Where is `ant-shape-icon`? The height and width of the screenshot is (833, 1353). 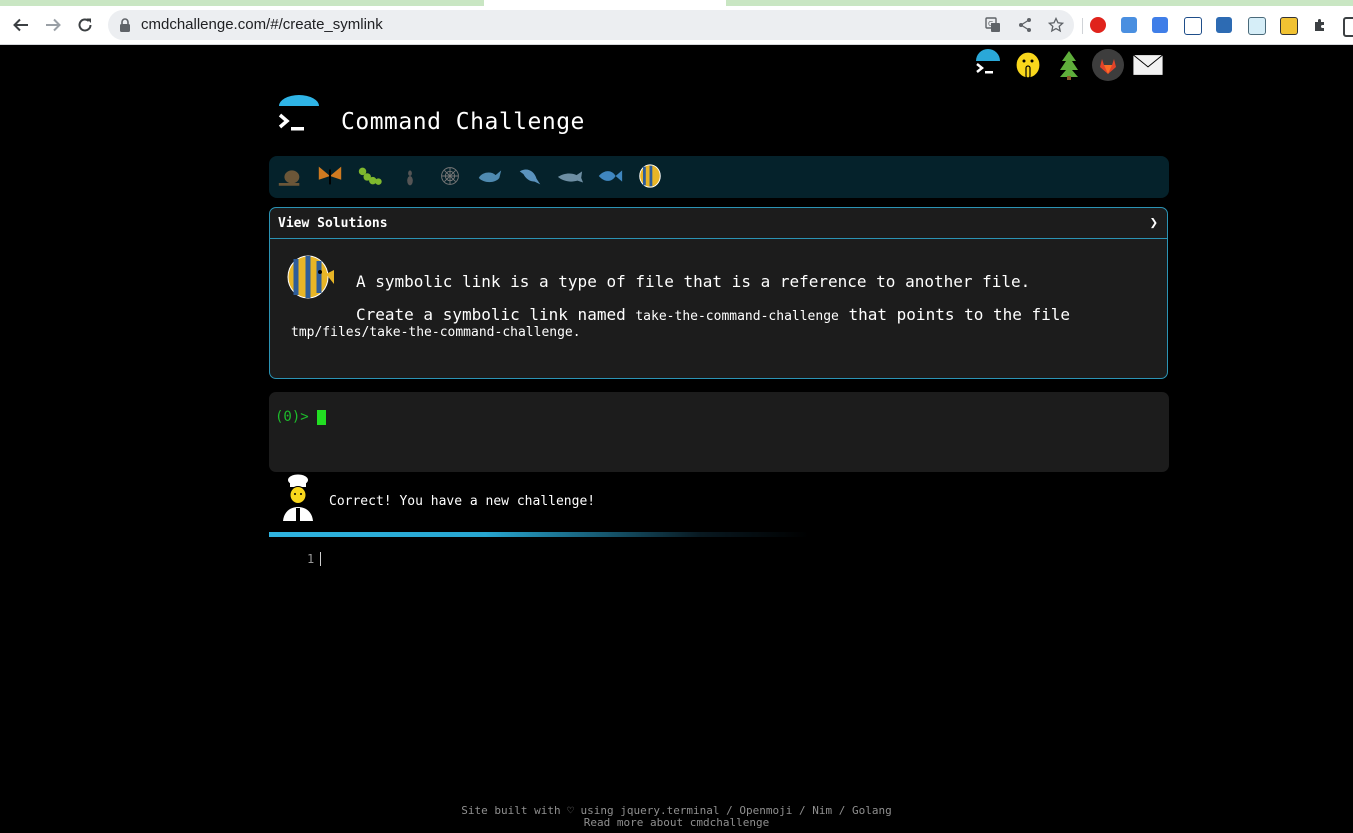 ant-shape-icon is located at coordinates (410, 178).